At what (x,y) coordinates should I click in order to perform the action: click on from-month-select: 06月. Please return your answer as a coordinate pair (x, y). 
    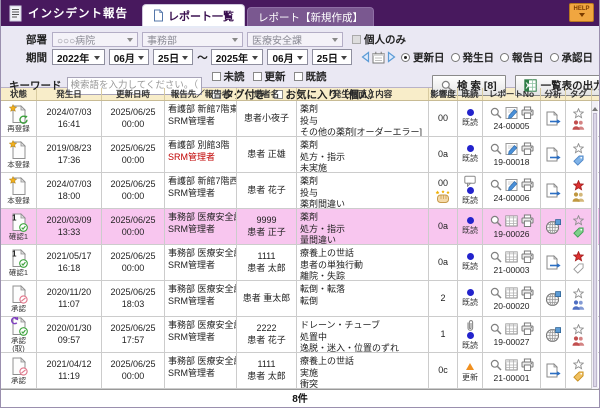
    Looking at the image, I should click on (128, 57).